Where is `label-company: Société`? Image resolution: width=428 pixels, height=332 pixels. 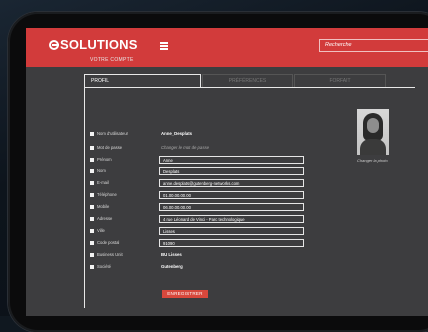 label-company: Société is located at coordinates (104, 266).